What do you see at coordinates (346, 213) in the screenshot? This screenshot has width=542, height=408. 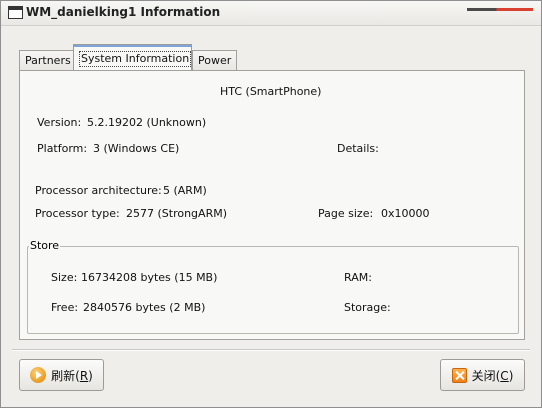 I see `page-size-label: Page size:` at bounding box center [346, 213].